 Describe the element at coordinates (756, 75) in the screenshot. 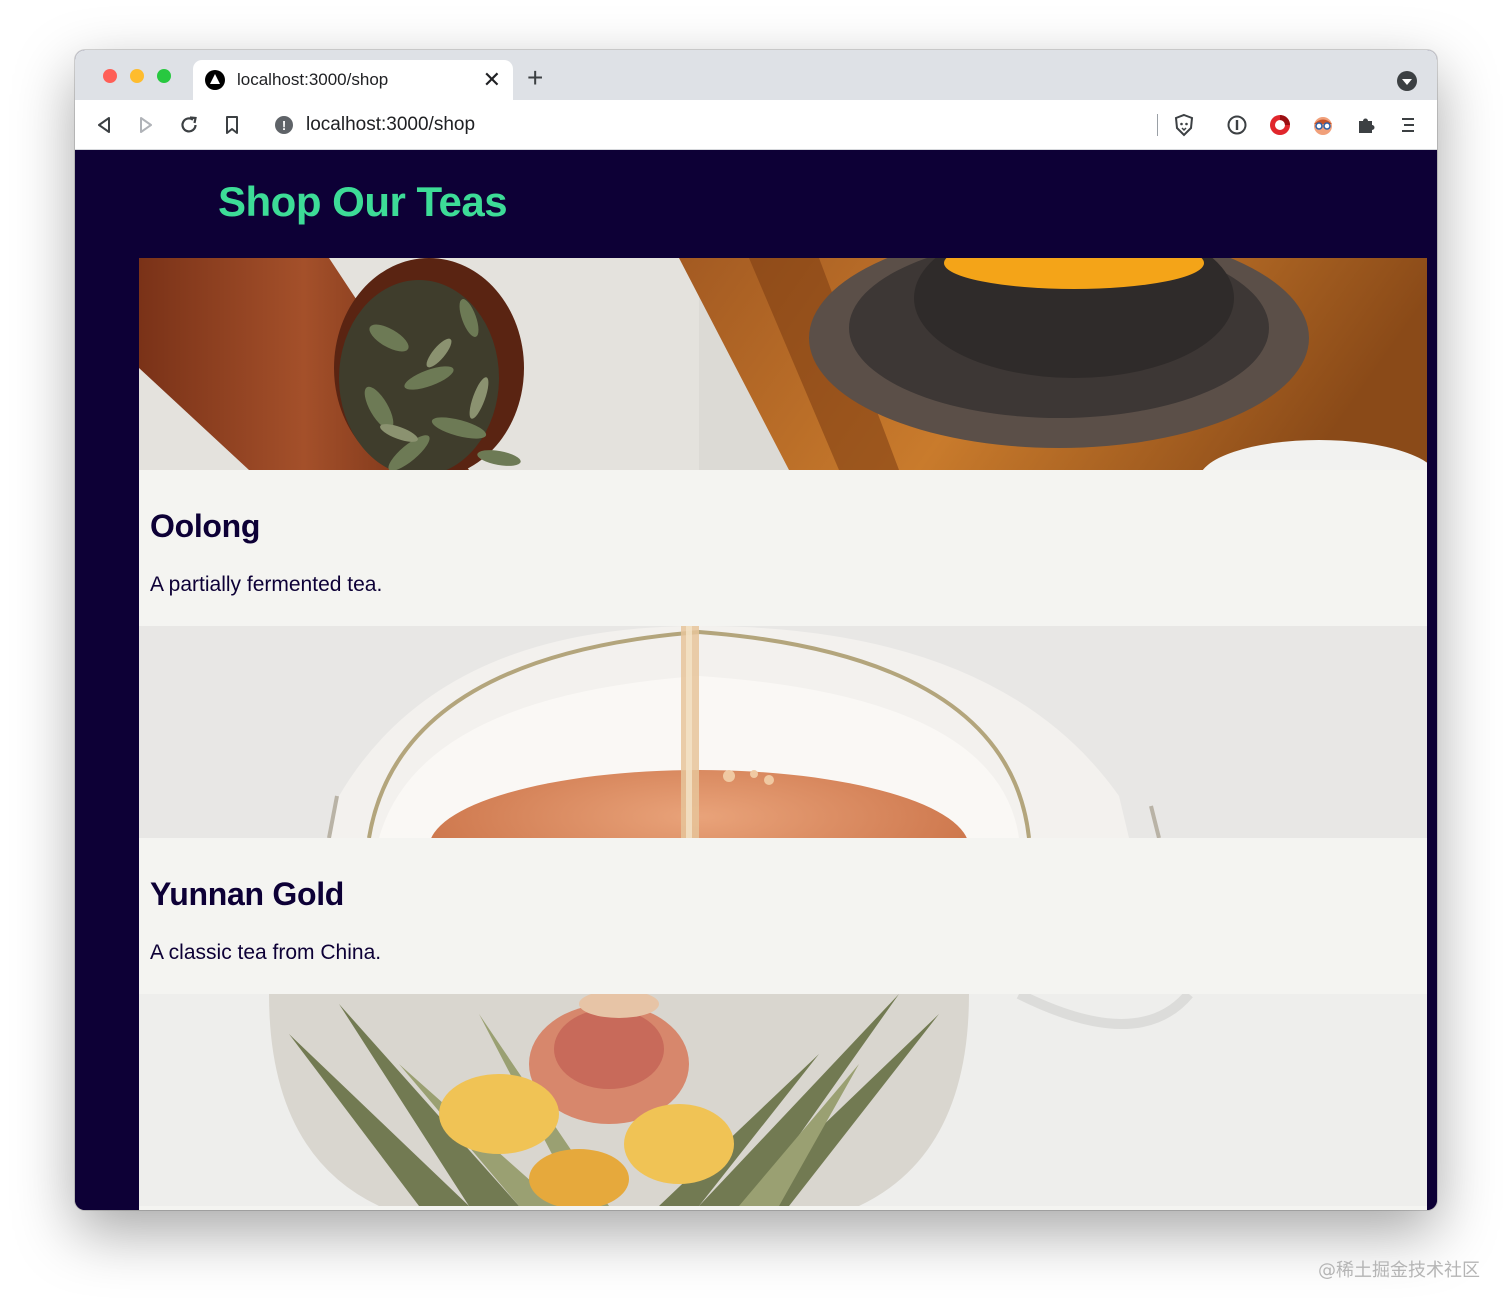

I see `tab-strip: localhost:3000/shop ✕ +` at that location.